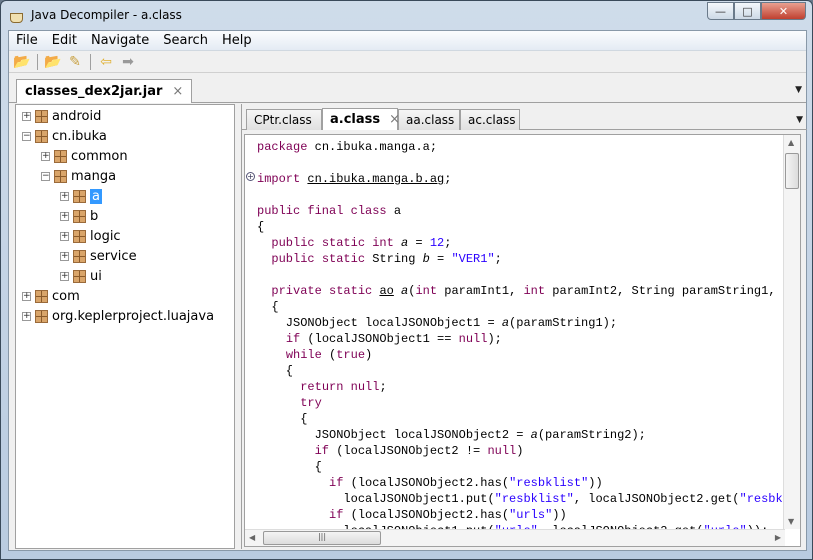 The height and width of the screenshot is (560, 813). What do you see at coordinates (426, 291) in the screenshot?
I see `code-token: int` at bounding box center [426, 291].